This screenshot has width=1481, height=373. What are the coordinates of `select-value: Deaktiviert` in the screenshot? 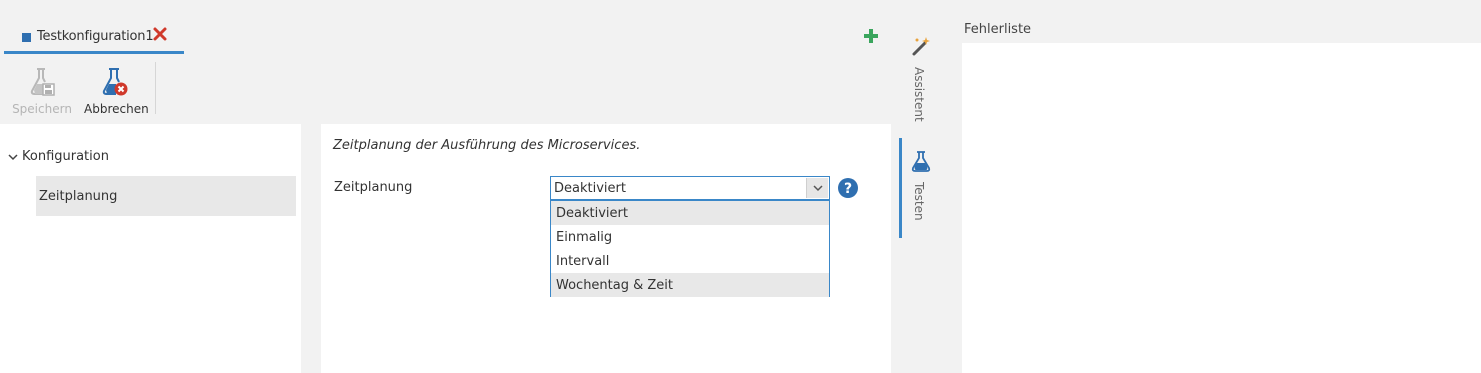 It's located at (590, 188).